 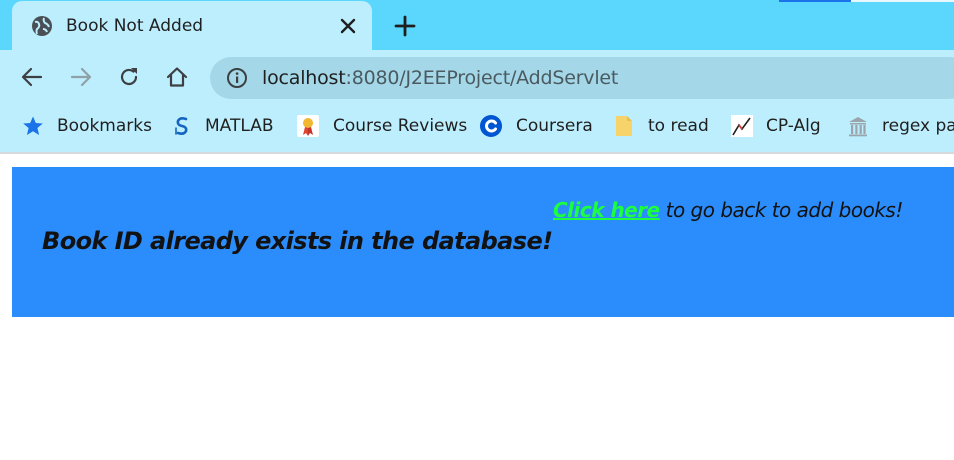 I want to click on error-heading: Book ID already exists in the database!, so click(x=297, y=241).